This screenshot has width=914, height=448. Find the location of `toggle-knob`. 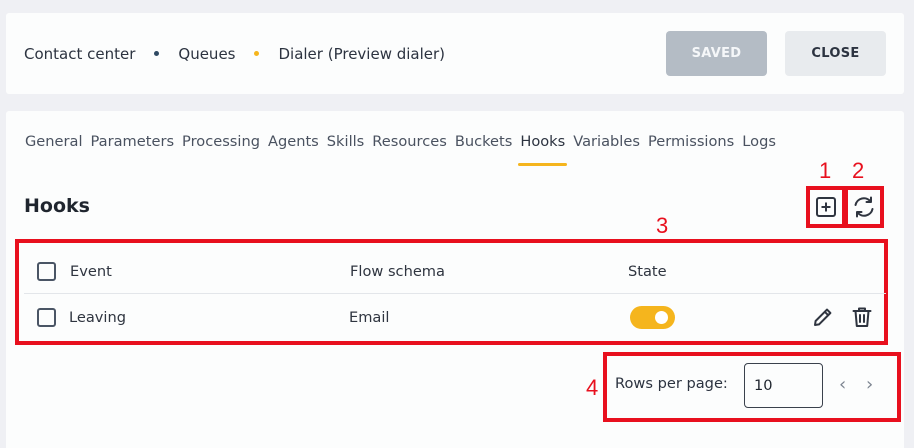

toggle-knob is located at coordinates (661, 317).